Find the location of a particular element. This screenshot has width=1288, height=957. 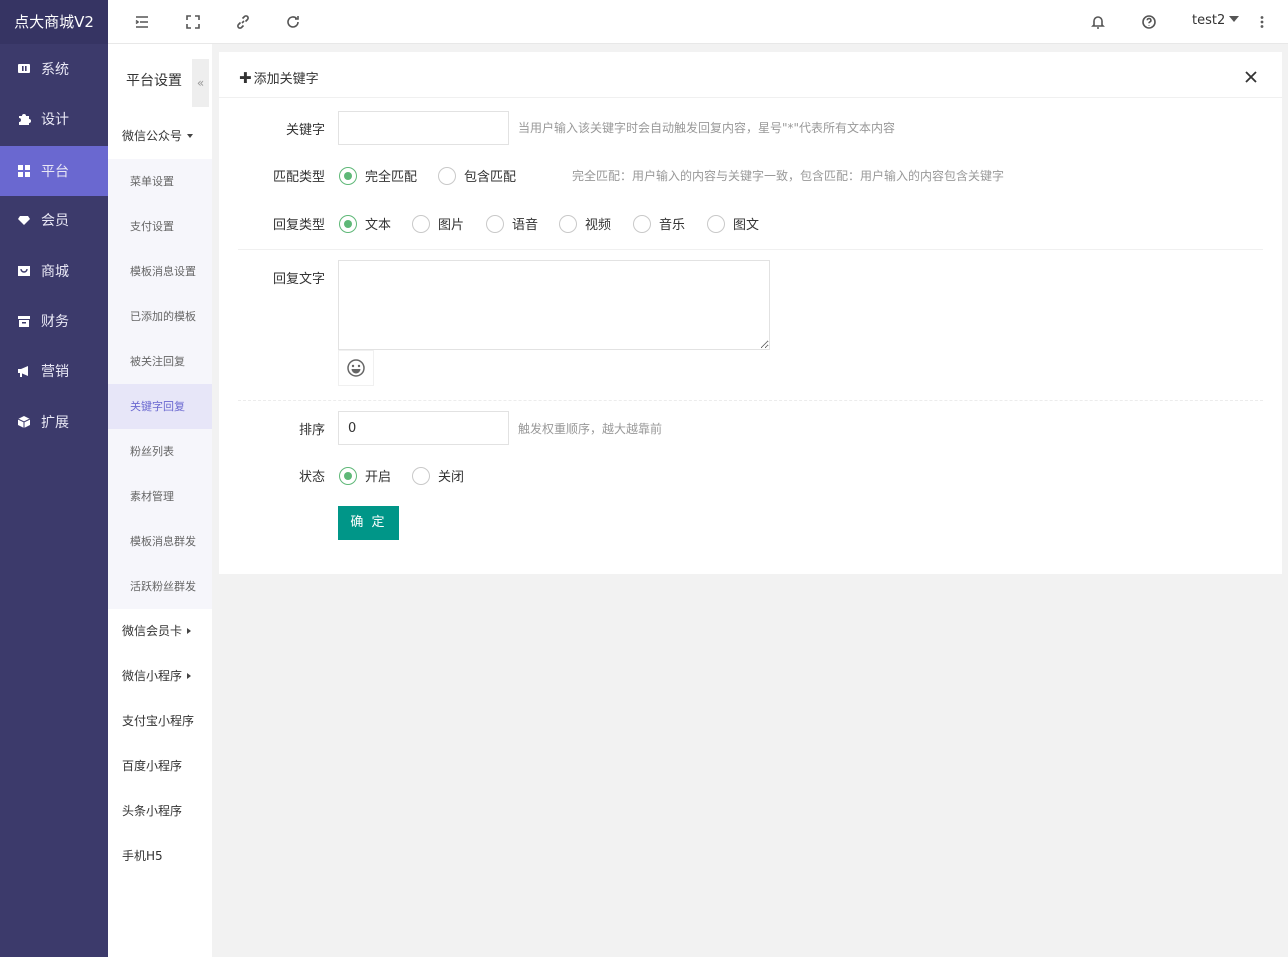

grid-icon is located at coordinates (24, 171).